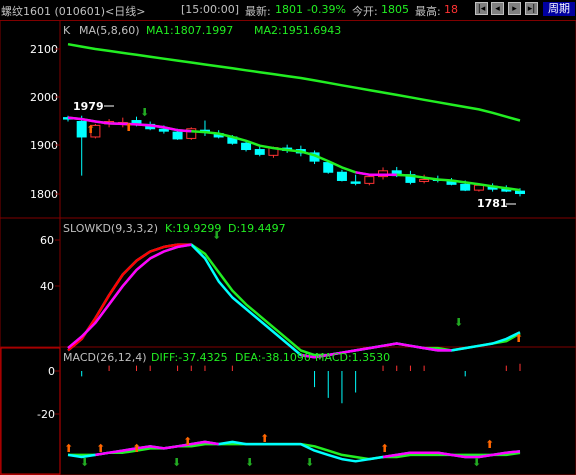  I want to click on kd-tick: 60, so click(47, 240).